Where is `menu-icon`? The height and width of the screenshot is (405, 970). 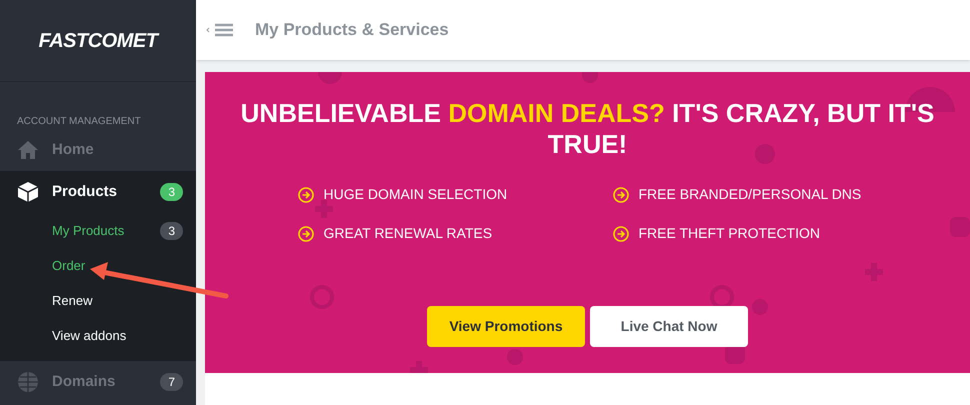 menu-icon is located at coordinates (220, 30).